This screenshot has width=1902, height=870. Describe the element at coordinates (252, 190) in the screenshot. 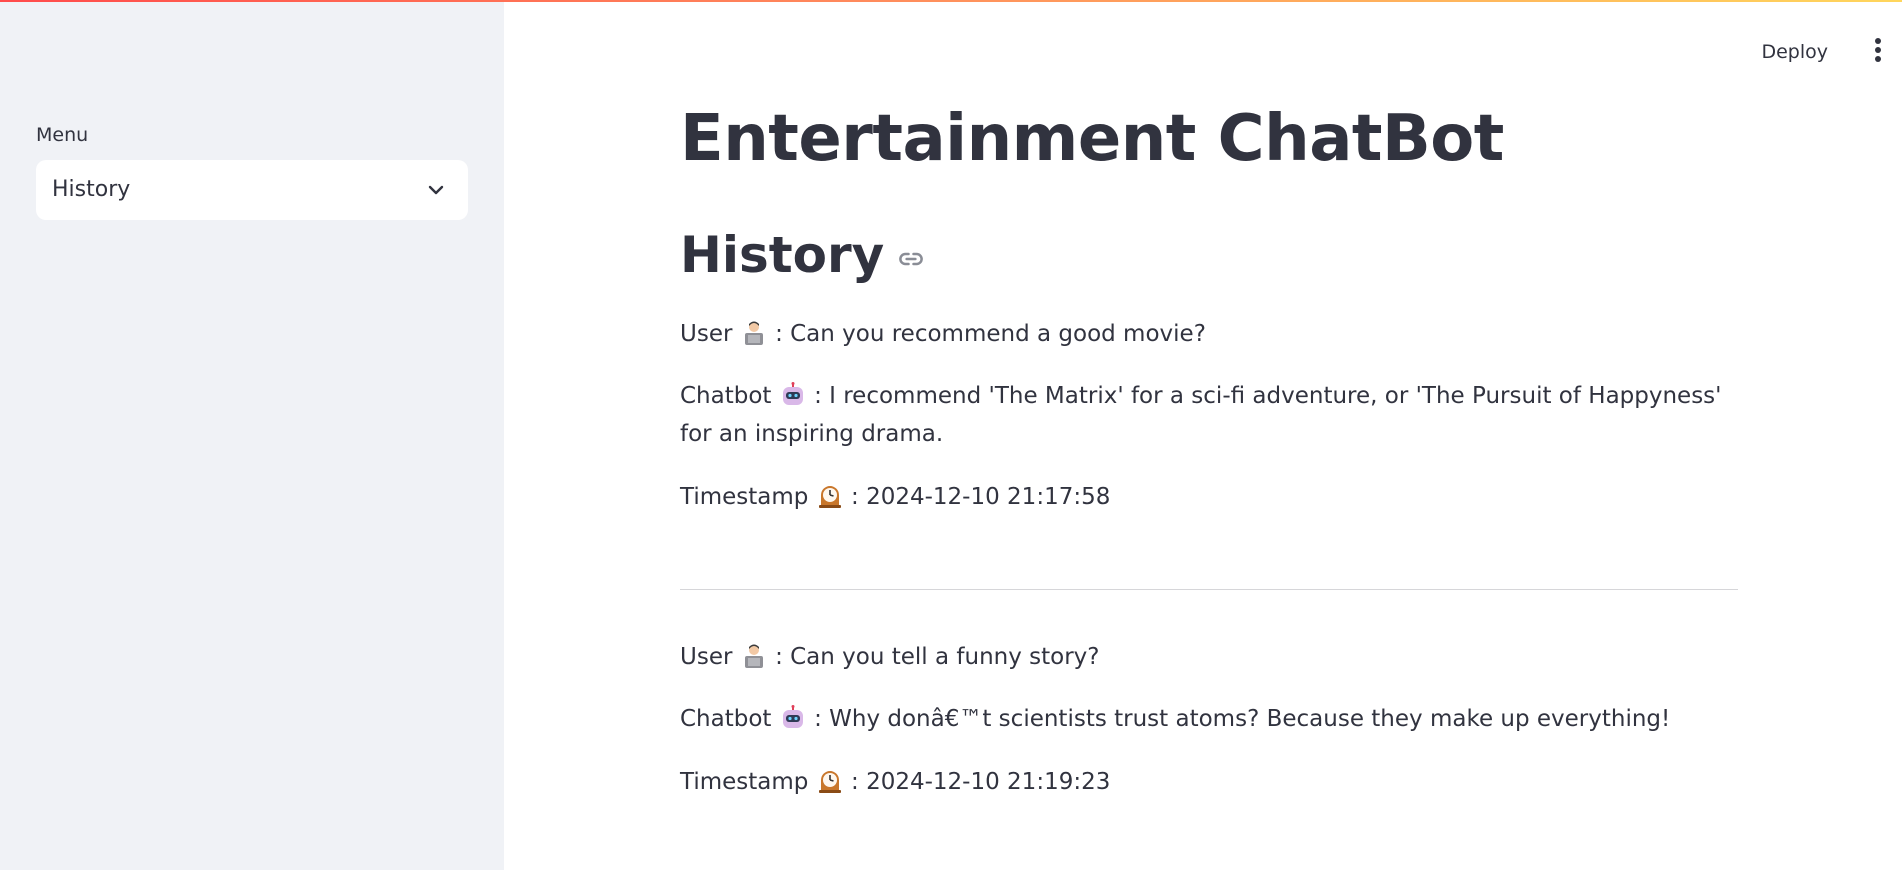

I see `menu-select: History` at that location.